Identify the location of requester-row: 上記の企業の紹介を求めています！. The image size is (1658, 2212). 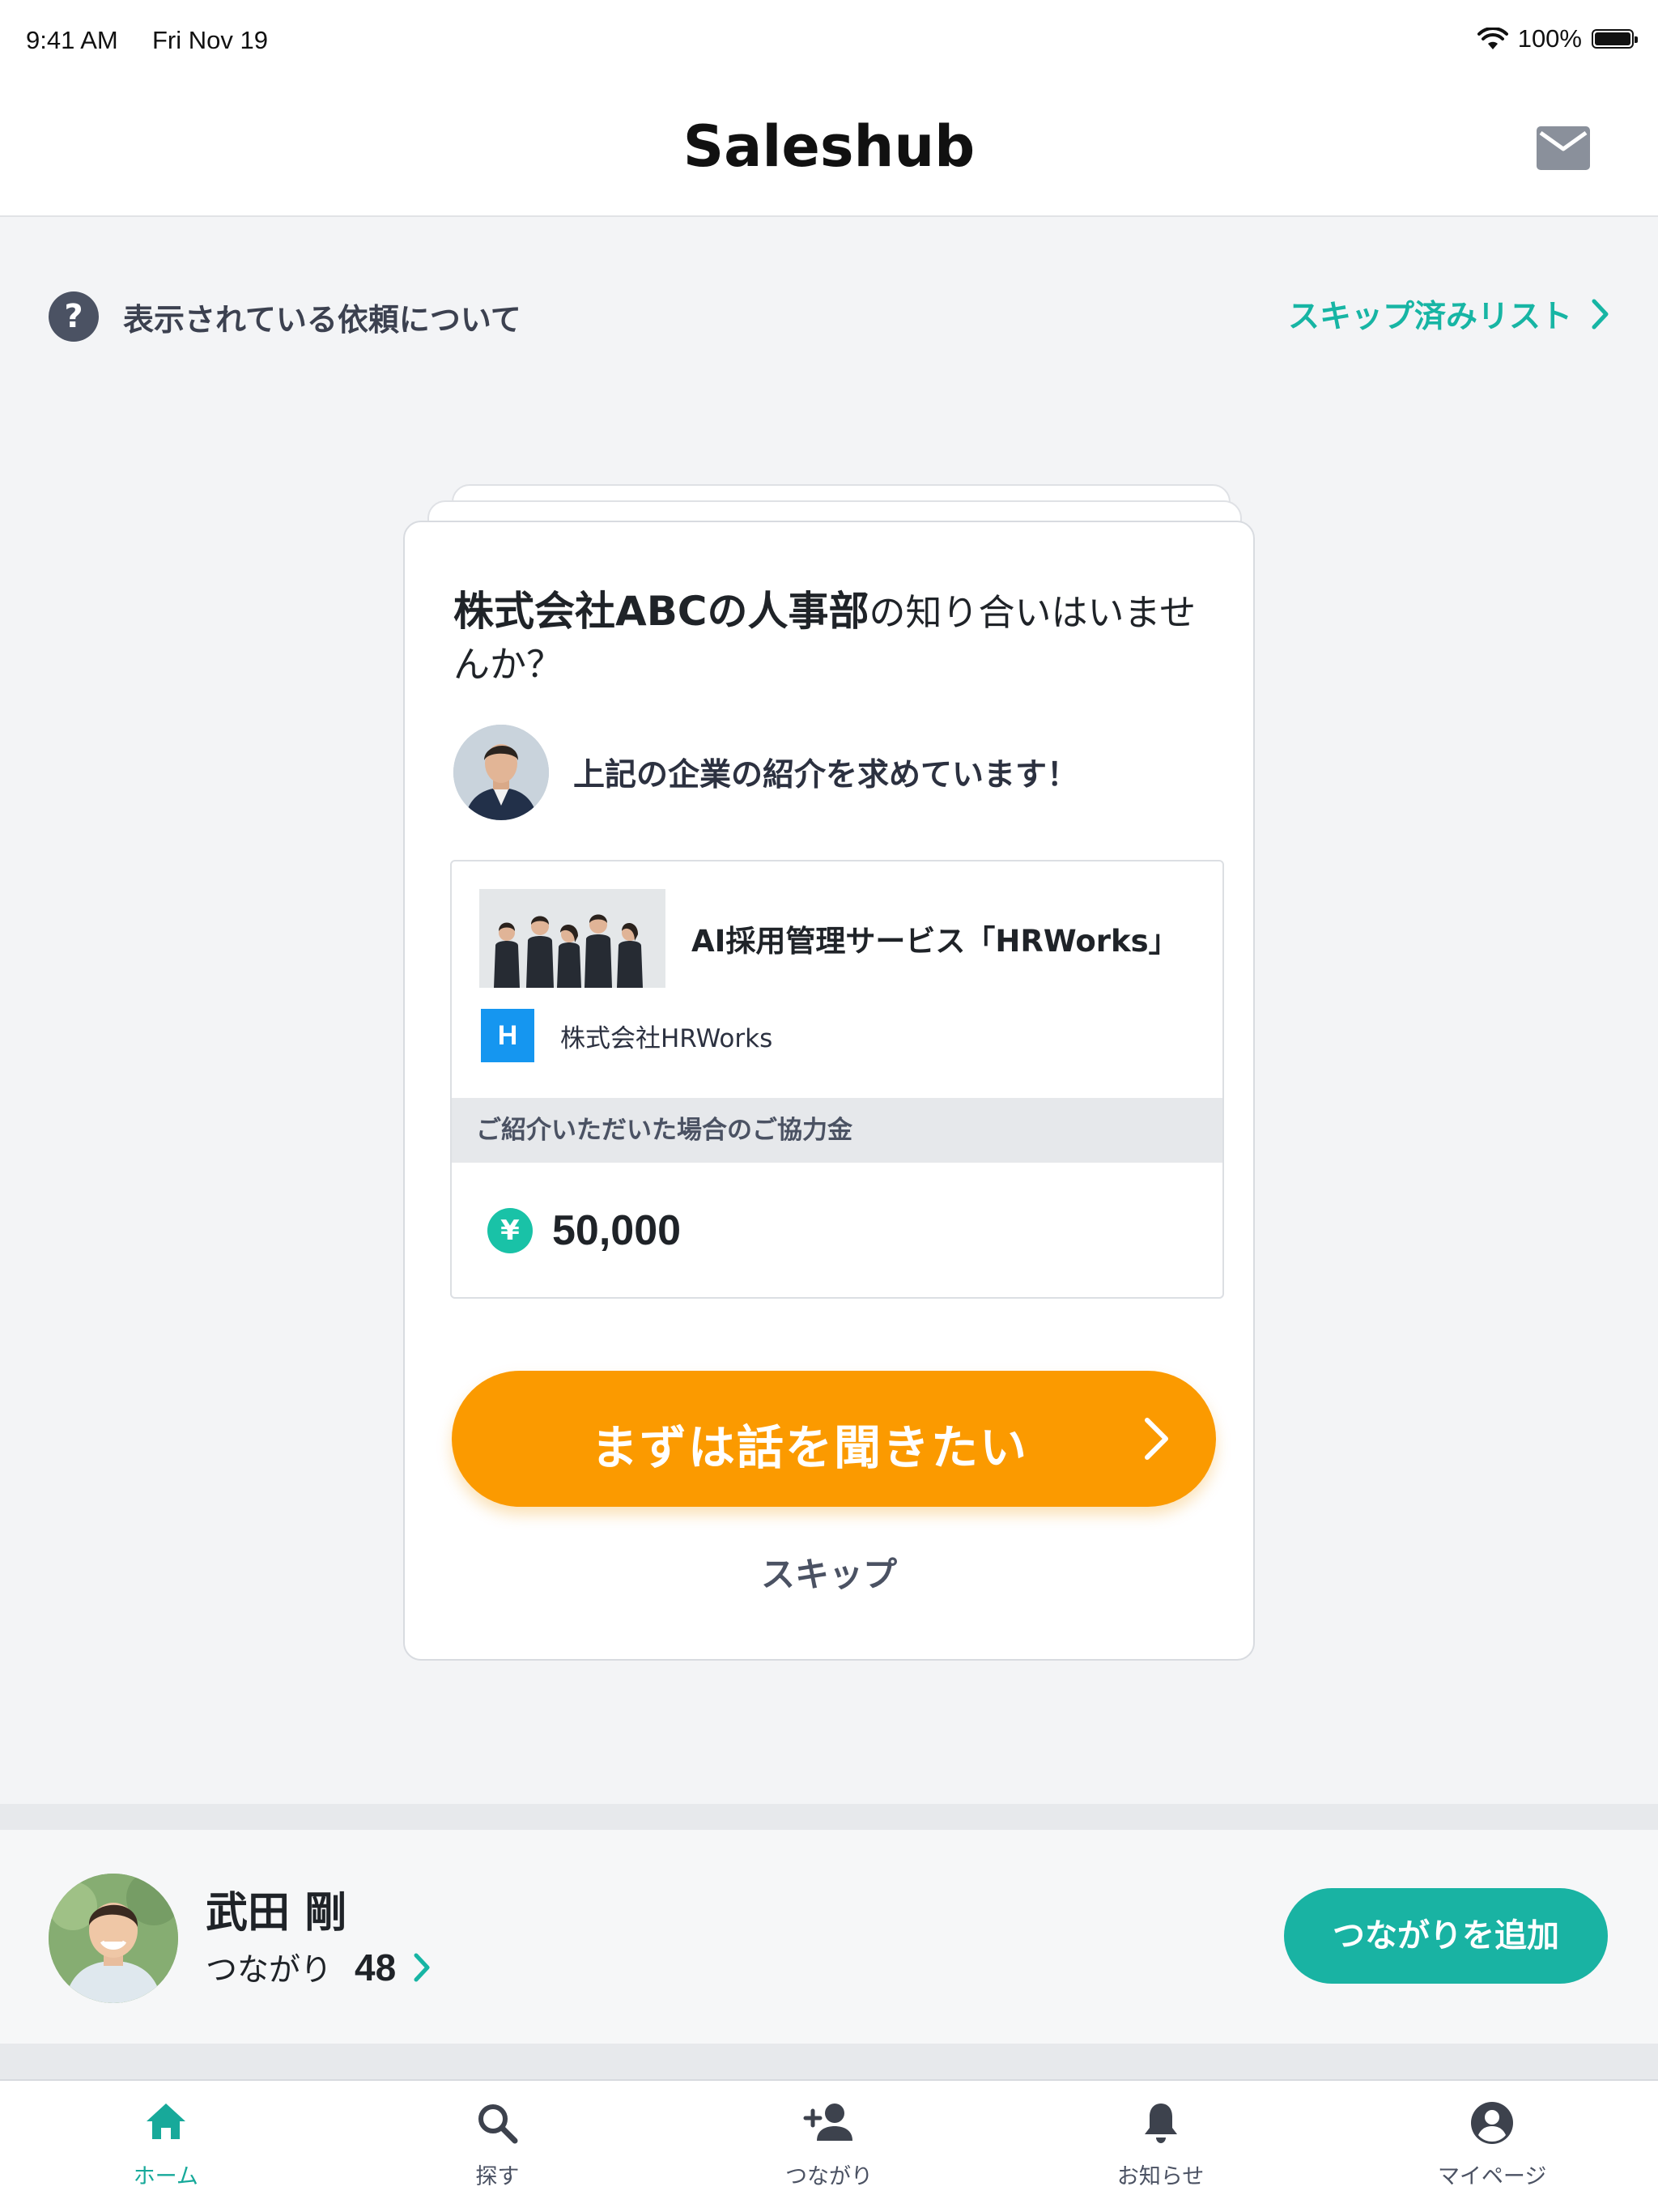
(765, 773).